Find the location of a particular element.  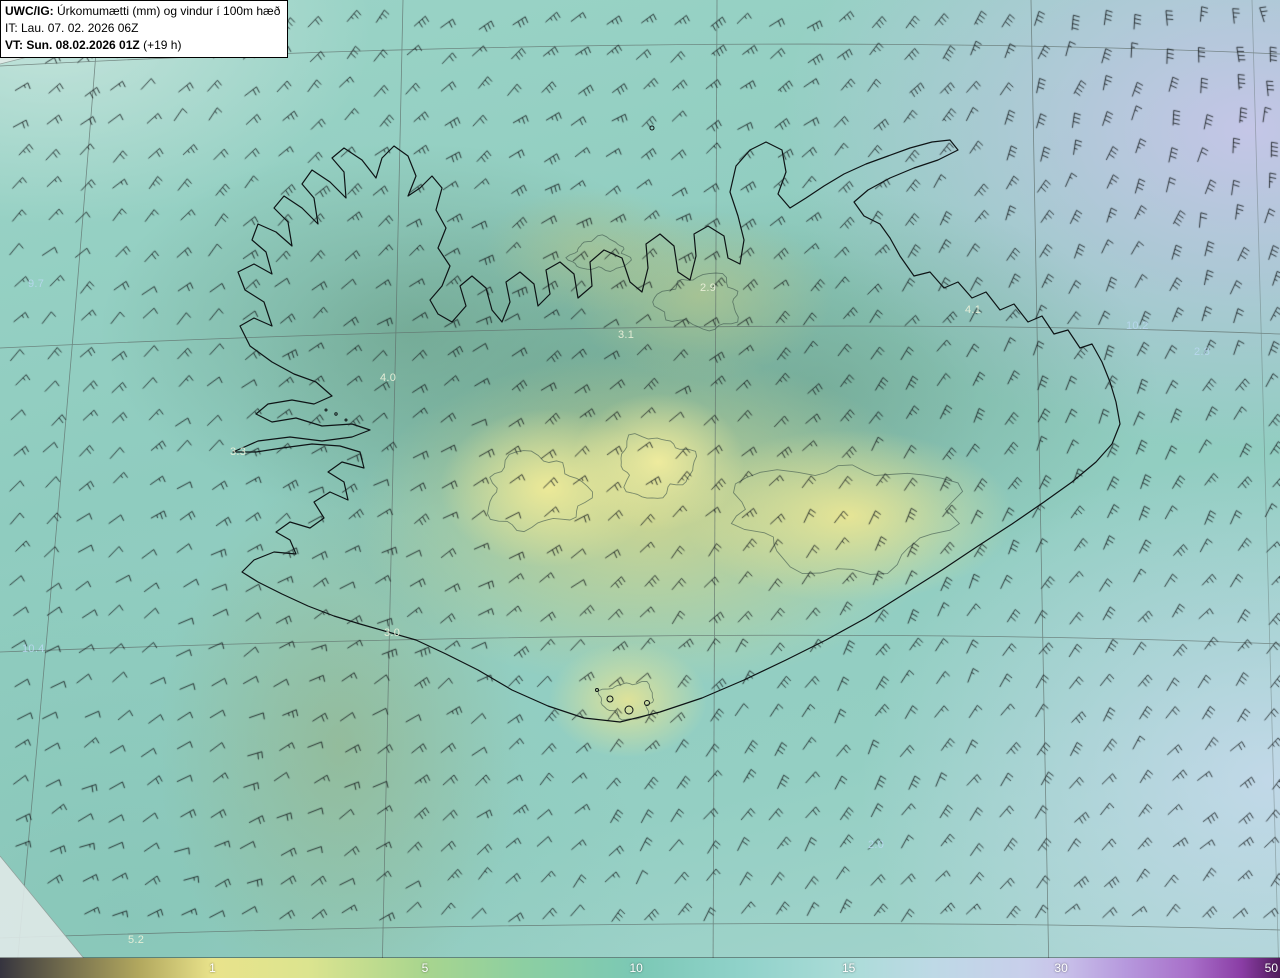

init-time: IT: Lau. 07. 02. 2026 06Z is located at coordinates (72, 28).